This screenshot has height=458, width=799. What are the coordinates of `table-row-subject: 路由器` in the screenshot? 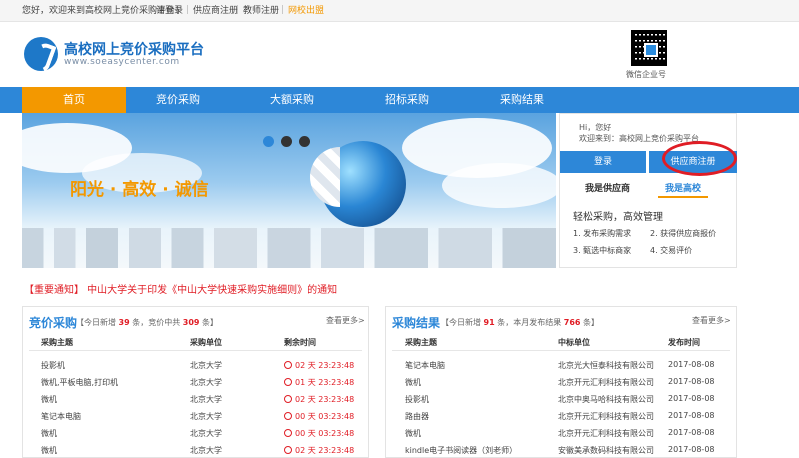 It's located at (417, 416).